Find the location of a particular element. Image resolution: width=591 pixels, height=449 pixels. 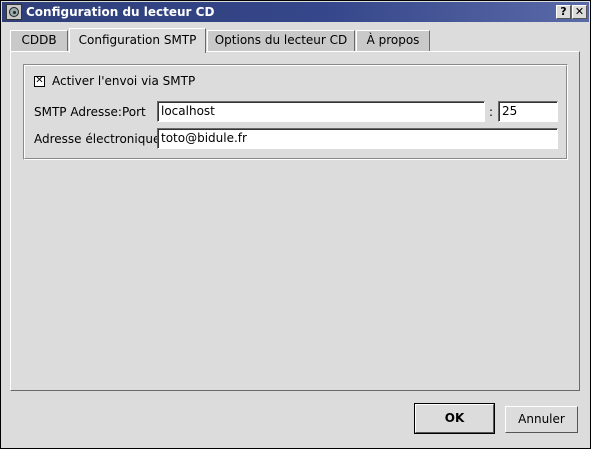

tab-cddb: CDDB is located at coordinates (39, 40).